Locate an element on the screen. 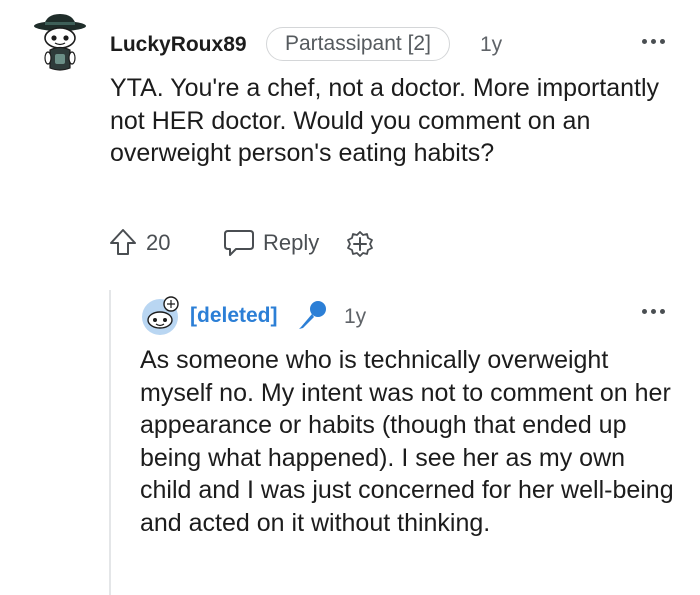 Image resolution: width=700 pixels, height=595 pixels. speech-bubble-icon is located at coordinates (239, 243).